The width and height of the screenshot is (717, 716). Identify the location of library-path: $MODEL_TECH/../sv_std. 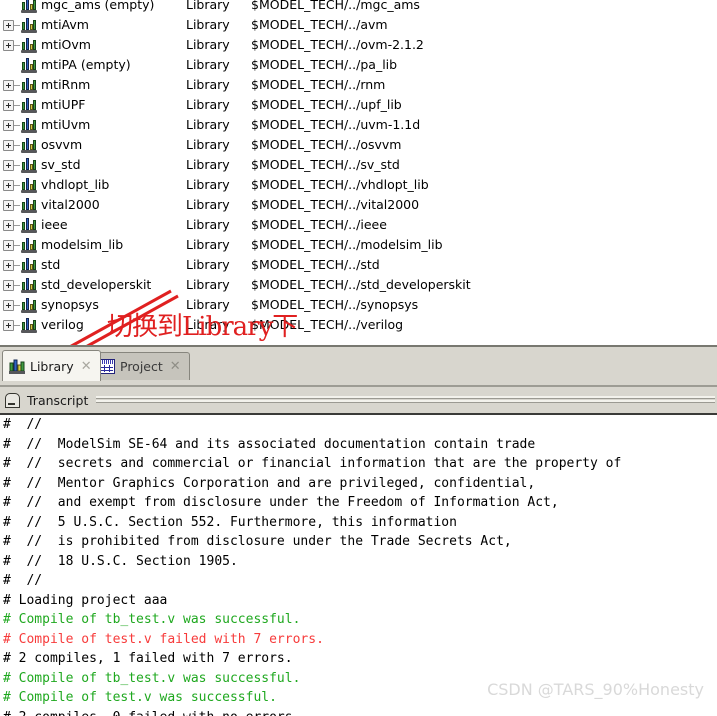
(325, 164).